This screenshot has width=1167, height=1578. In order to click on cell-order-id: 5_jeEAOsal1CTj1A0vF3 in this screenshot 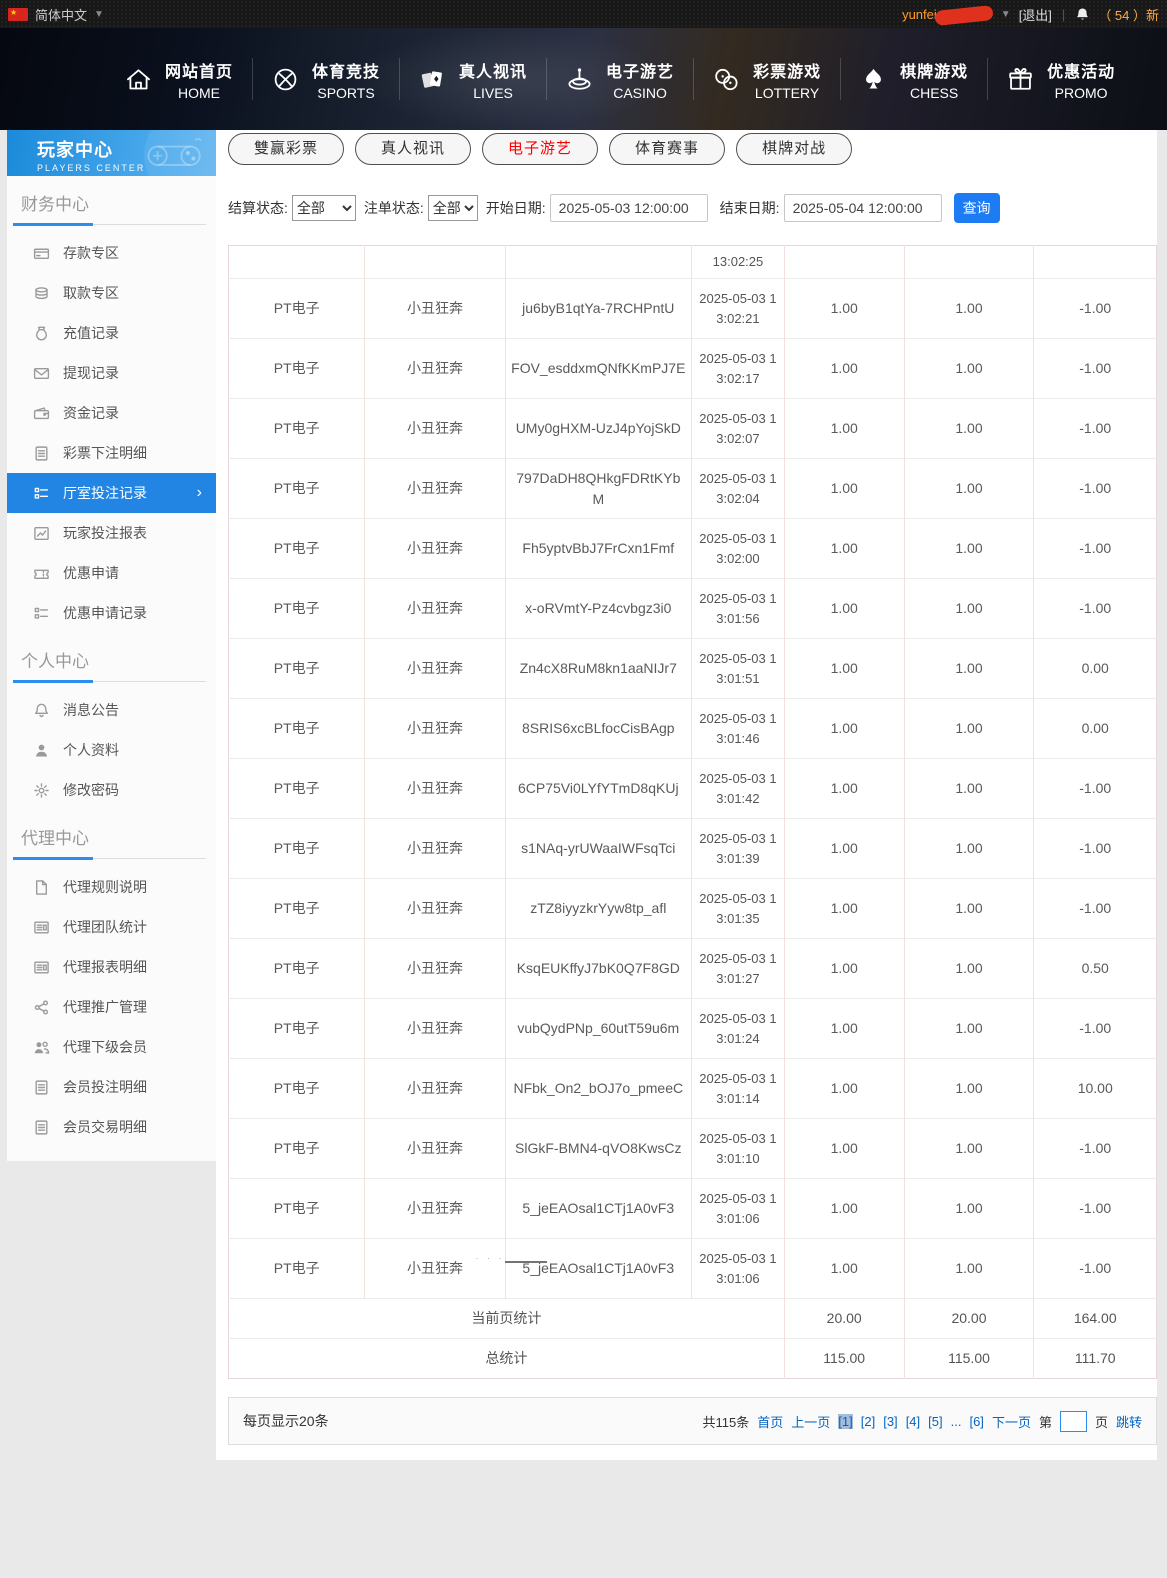, I will do `click(598, 1208)`.